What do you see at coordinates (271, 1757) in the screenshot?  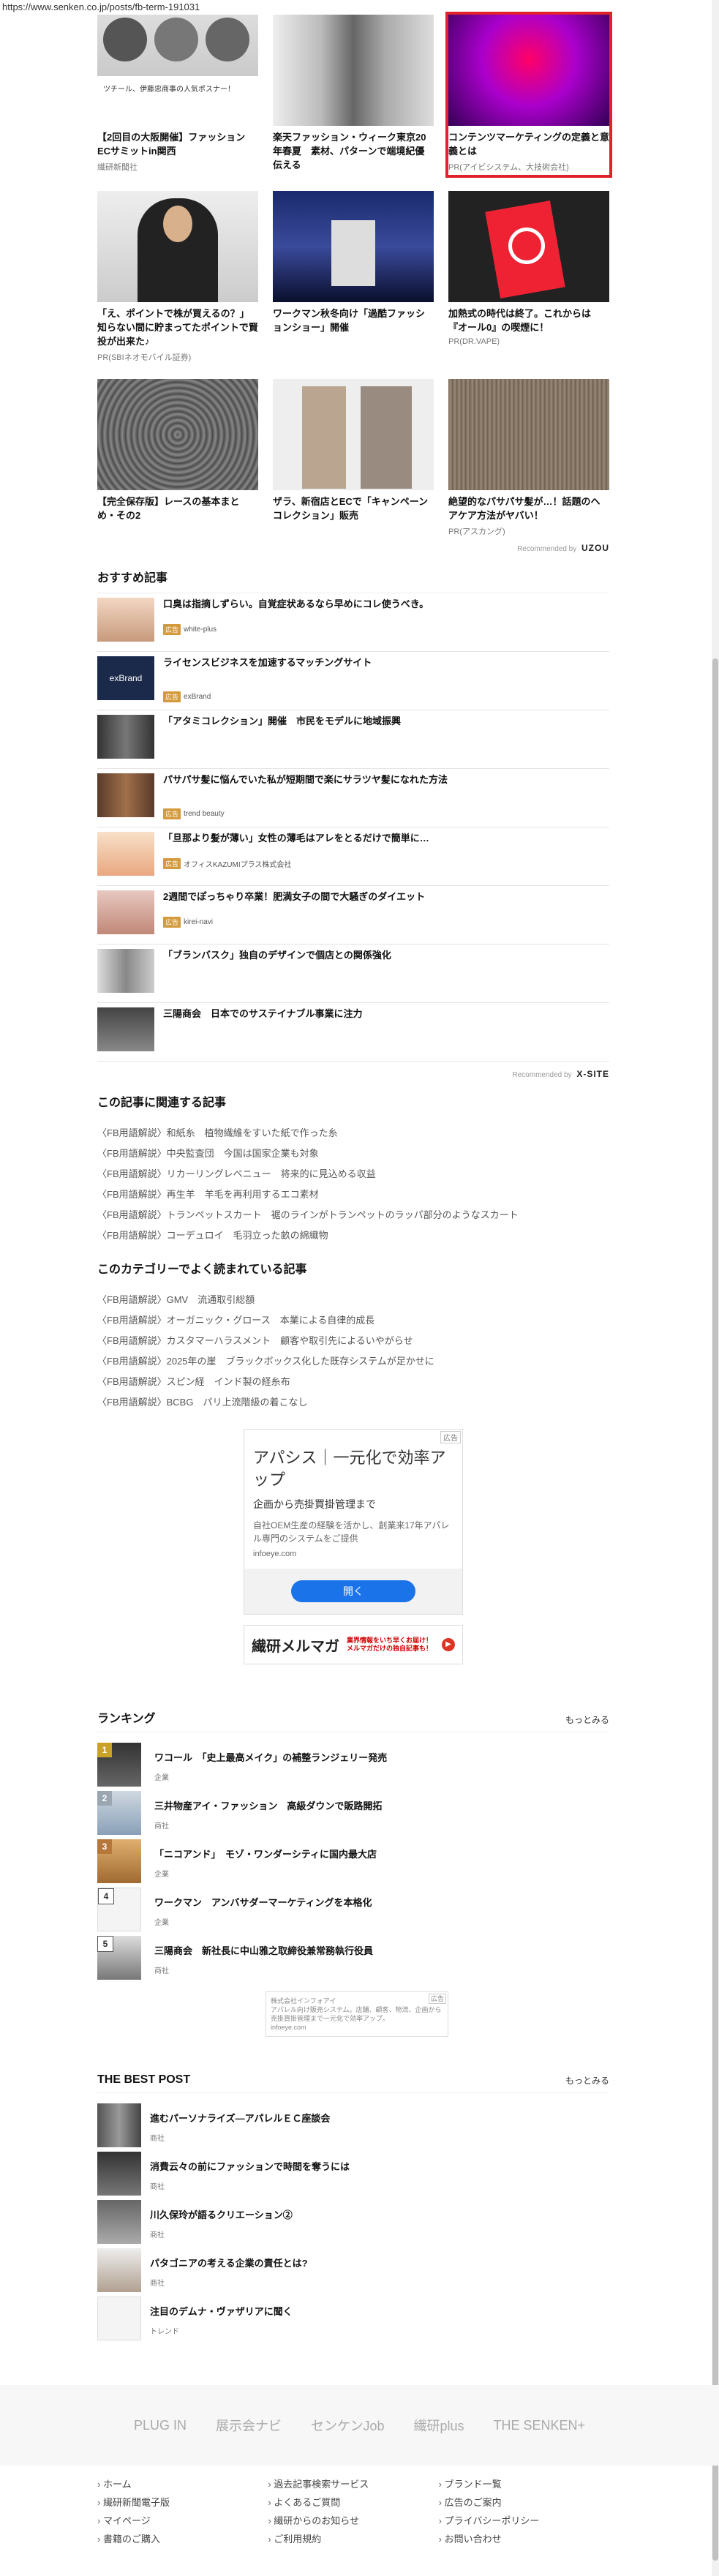 I see `item-title: ワコール 「史上最高メイク」の補整ランジェリー発売` at bounding box center [271, 1757].